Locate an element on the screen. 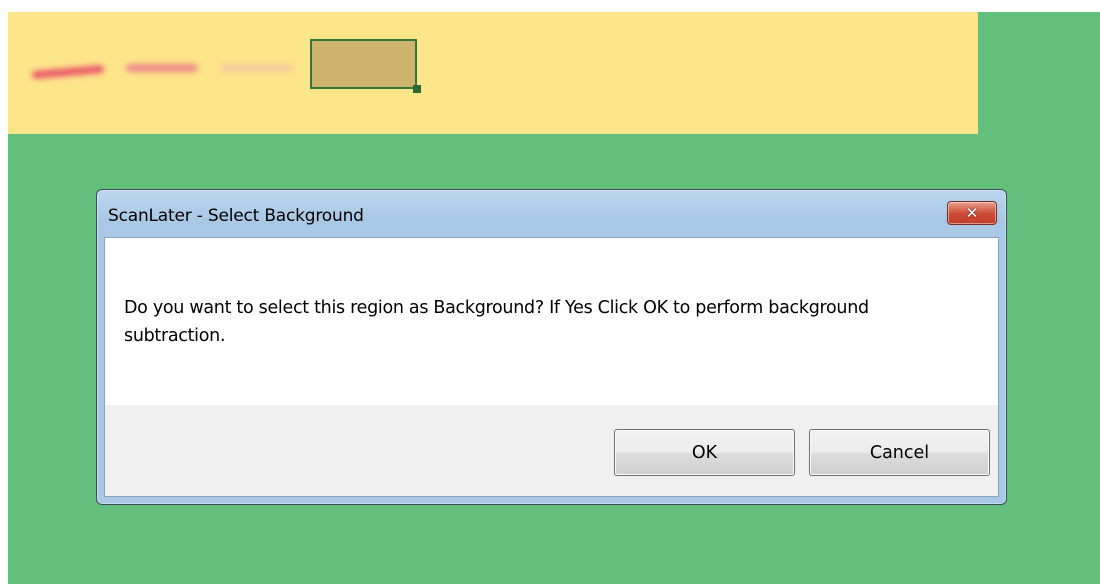 This screenshot has width=1100, height=584. close-icon: ✕ is located at coordinates (972, 212).